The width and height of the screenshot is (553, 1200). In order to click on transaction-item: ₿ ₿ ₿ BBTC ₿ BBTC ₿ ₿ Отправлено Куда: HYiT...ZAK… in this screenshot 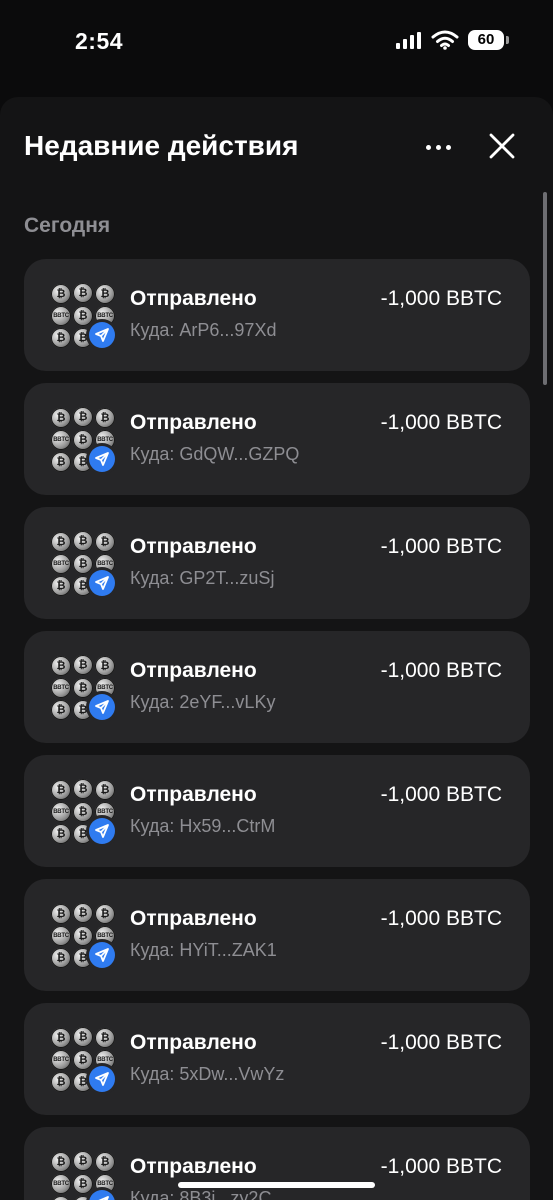, I will do `click(277, 935)`.